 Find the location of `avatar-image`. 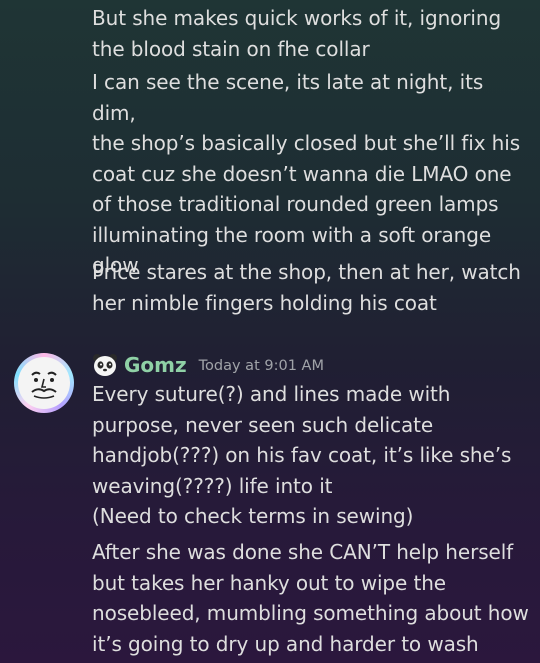

avatar-image is located at coordinates (44, 383).